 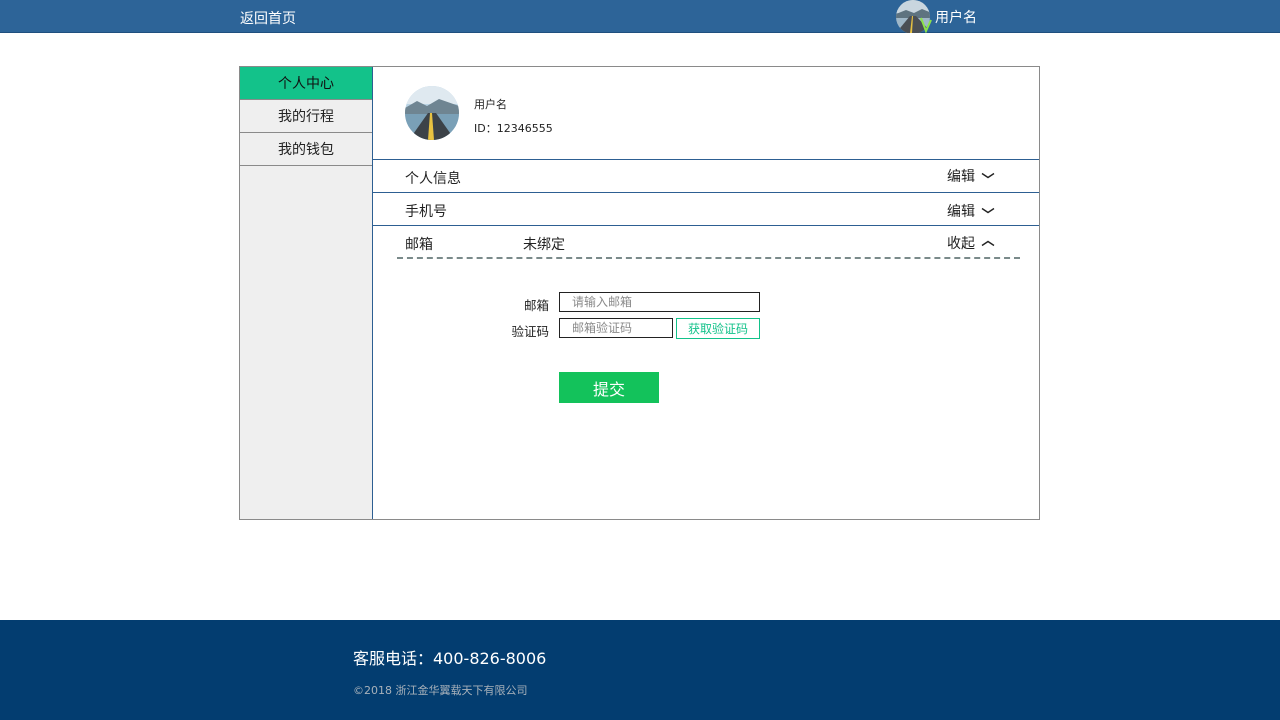 I want to click on verification-code-label: 验证码, so click(x=530, y=331).